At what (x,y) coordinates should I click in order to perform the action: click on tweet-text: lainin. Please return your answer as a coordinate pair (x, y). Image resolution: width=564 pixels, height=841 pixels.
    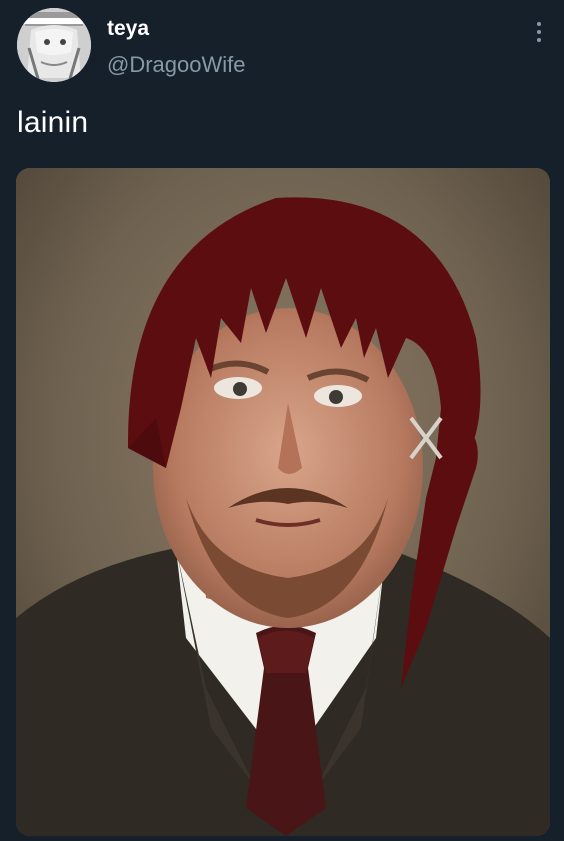
    Looking at the image, I should click on (53, 122).